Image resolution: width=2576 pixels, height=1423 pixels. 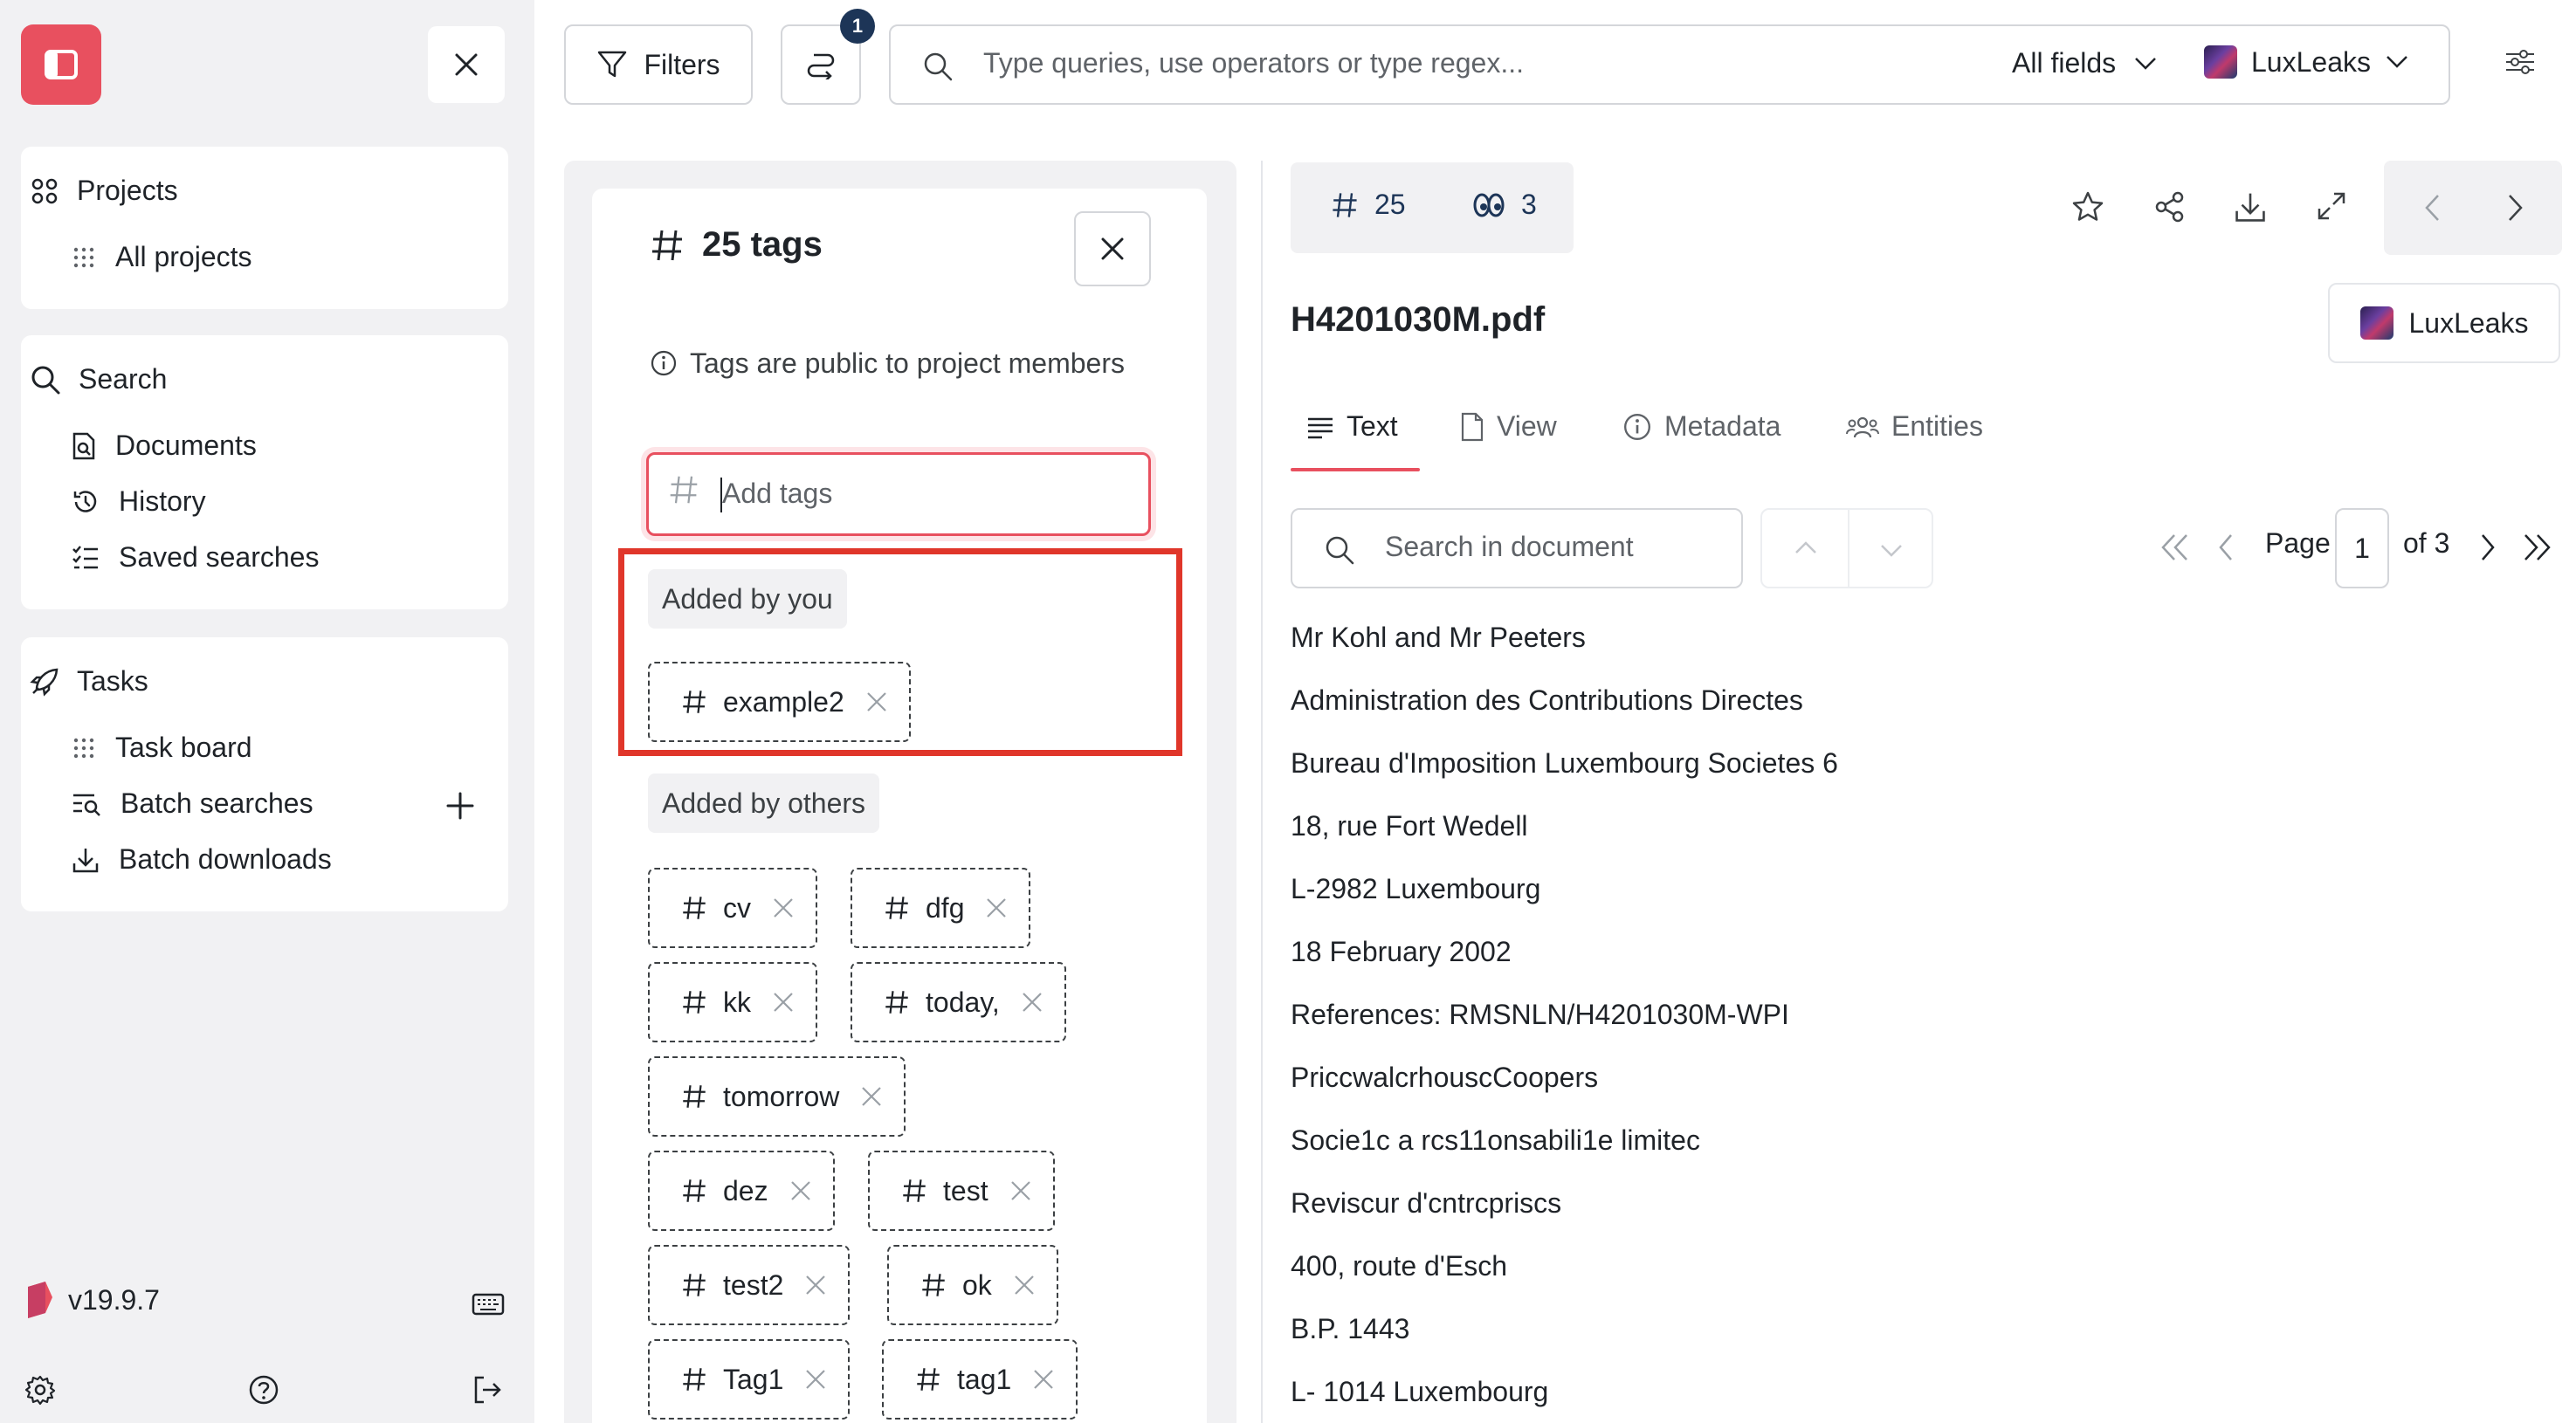 What do you see at coordinates (61, 64) in the screenshot?
I see `sidebar-toggle-button` at bounding box center [61, 64].